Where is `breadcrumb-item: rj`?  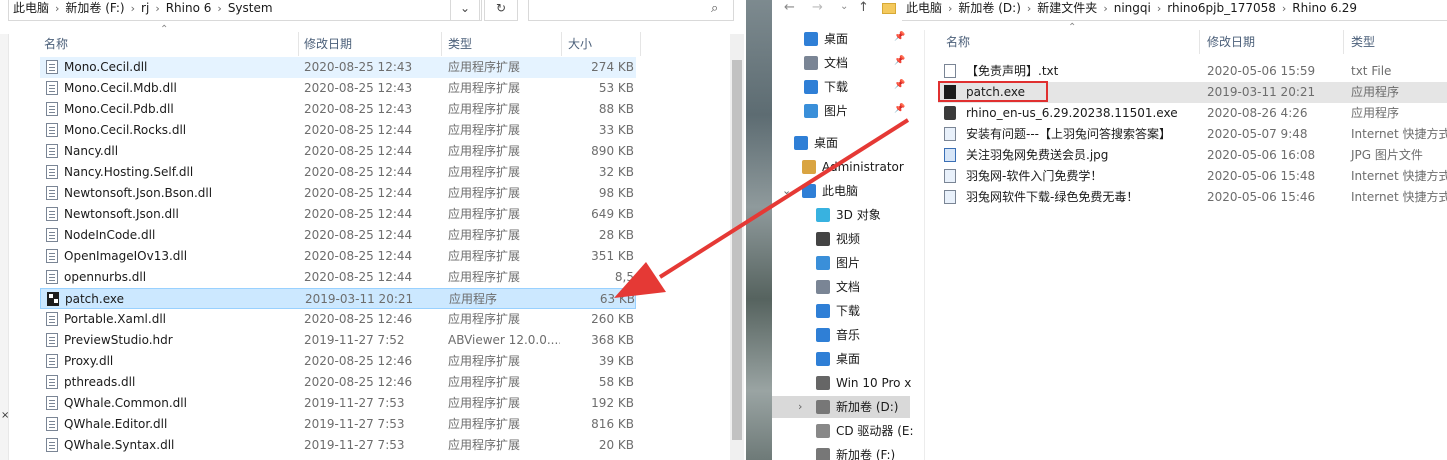
breadcrumb-item: rj is located at coordinates (145, 8).